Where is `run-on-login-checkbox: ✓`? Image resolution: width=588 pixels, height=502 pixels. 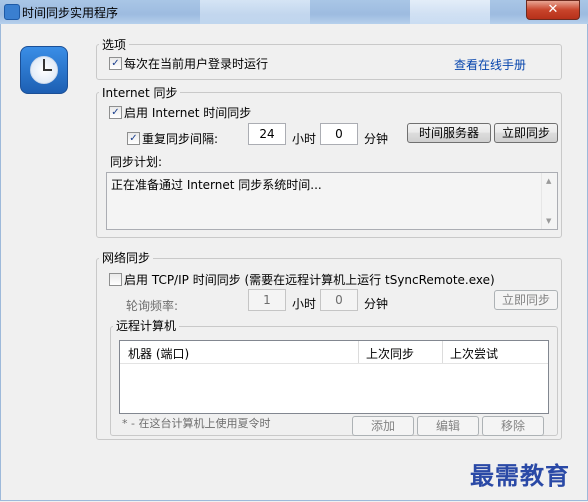
run-on-login-checkbox: ✓ is located at coordinates (115, 63).